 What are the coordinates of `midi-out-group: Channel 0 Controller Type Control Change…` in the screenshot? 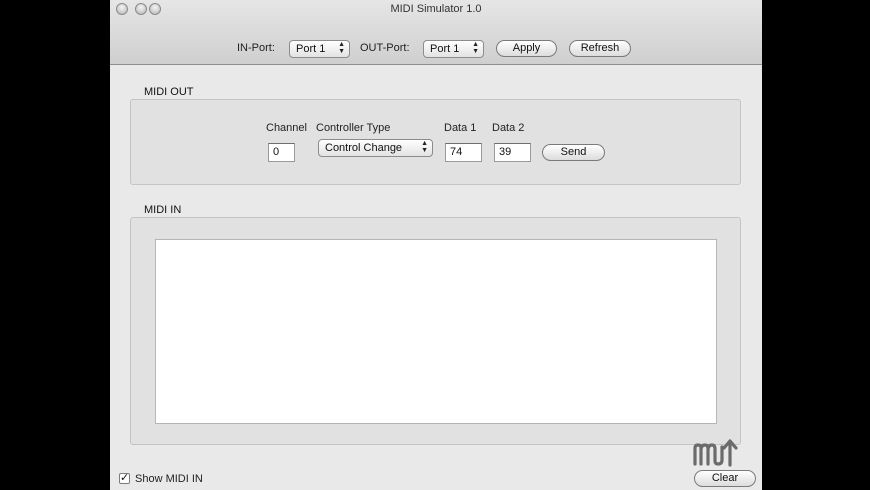 It's located at (435, 142).